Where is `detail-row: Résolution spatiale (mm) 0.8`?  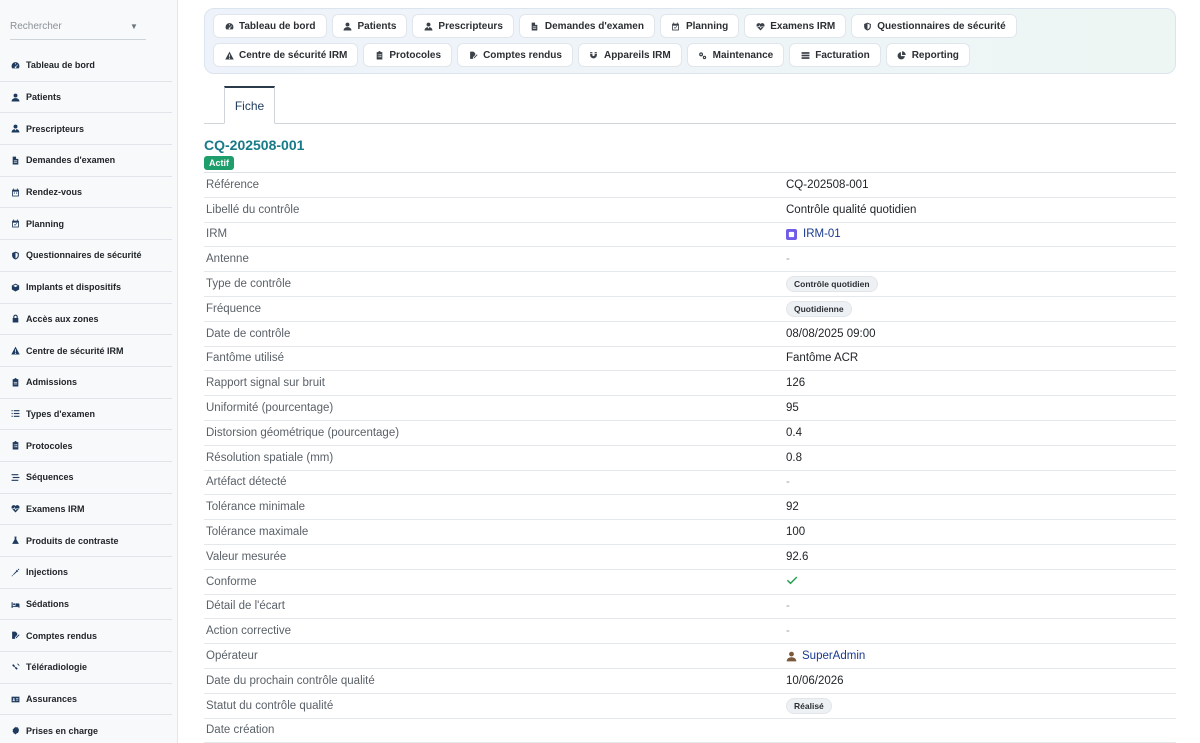
detail-row: Résolution spatiale (mm) 0.8 is located at coordinates (690, 458).